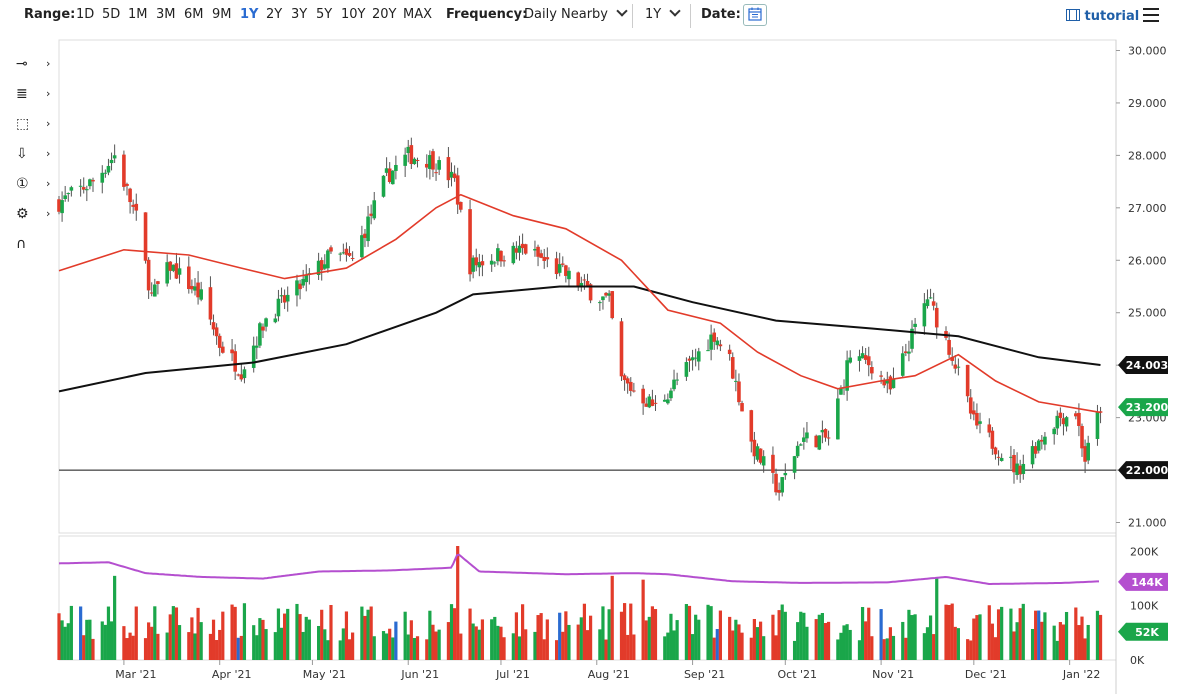 The image size is (1180, 694). Describe the element at coordinates (1147, 582) in the screenshot. I see `volume-average-badge-text: 144K` at that location.